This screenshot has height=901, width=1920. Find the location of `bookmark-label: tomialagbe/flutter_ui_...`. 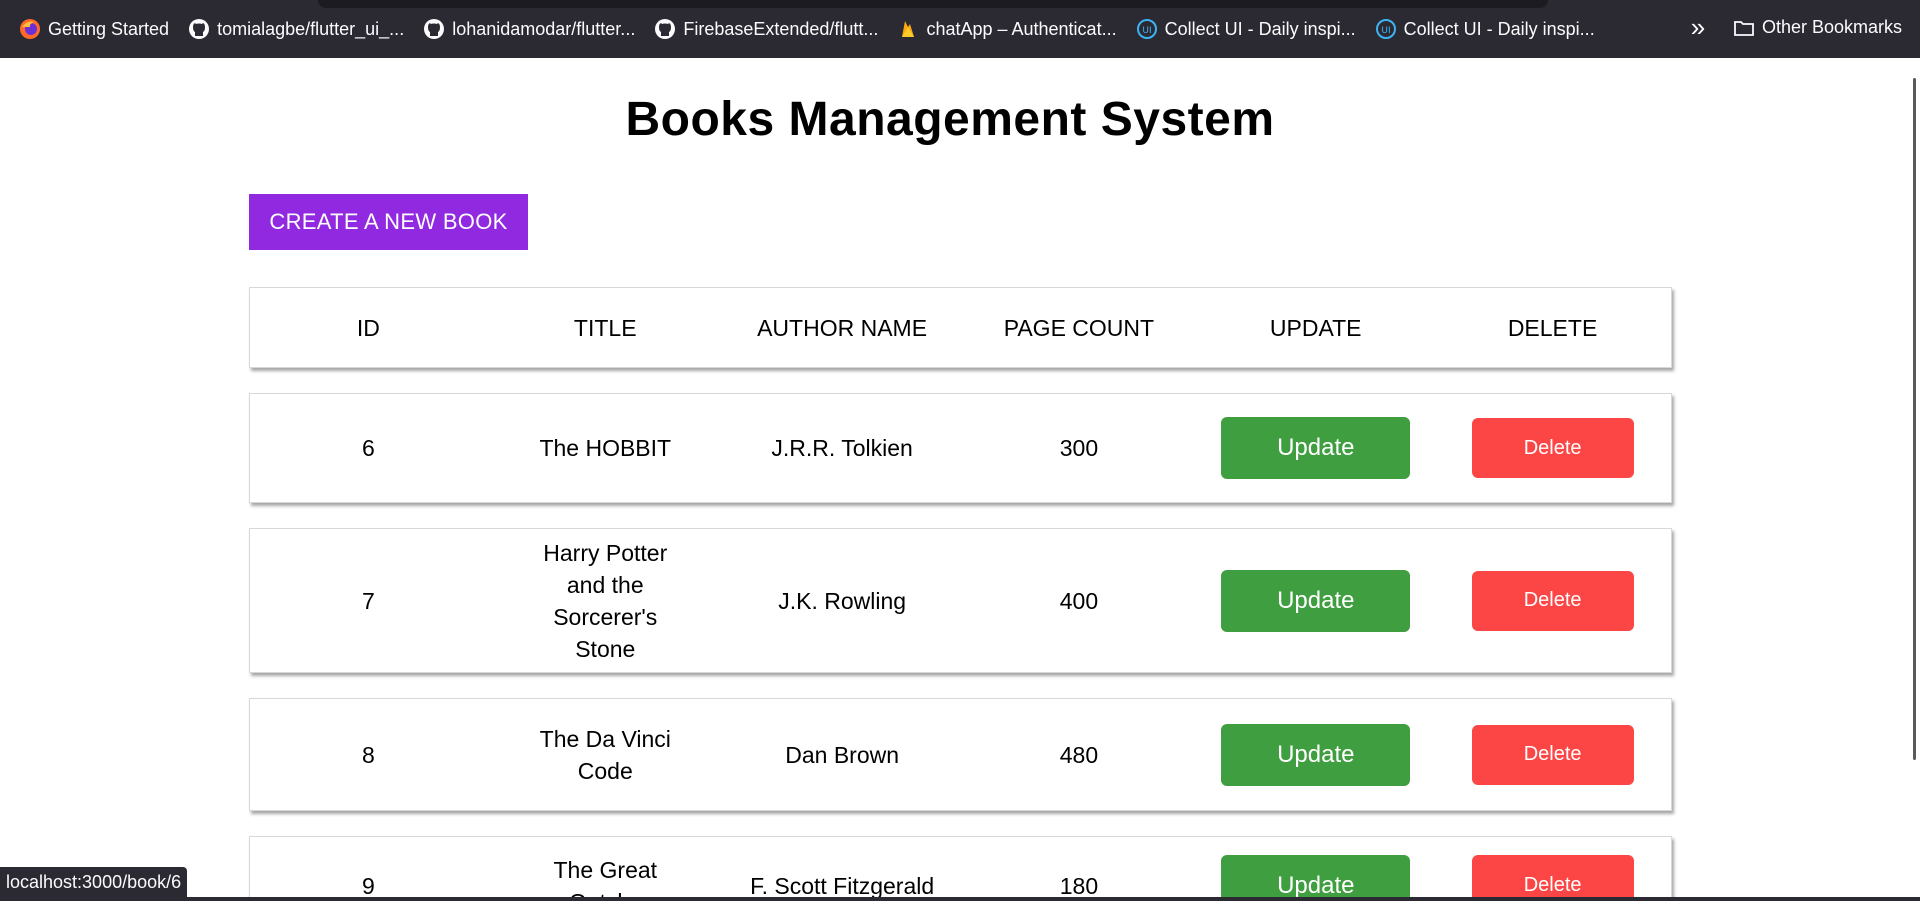

bookmark-label: tomialagbe/flutter_ui_... is located at coordinates (311, 28).